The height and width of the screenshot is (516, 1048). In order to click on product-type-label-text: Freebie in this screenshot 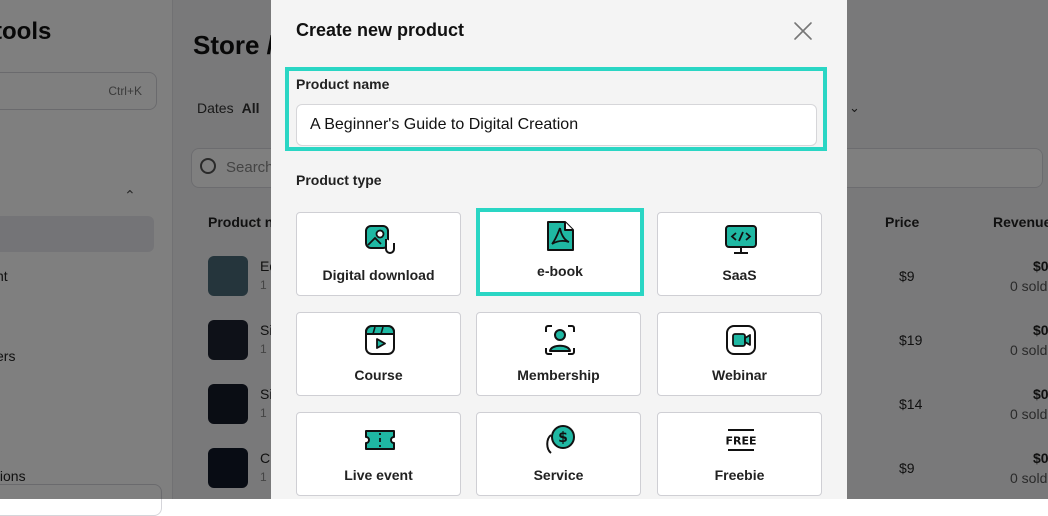, I will do `click(739, 475)`.